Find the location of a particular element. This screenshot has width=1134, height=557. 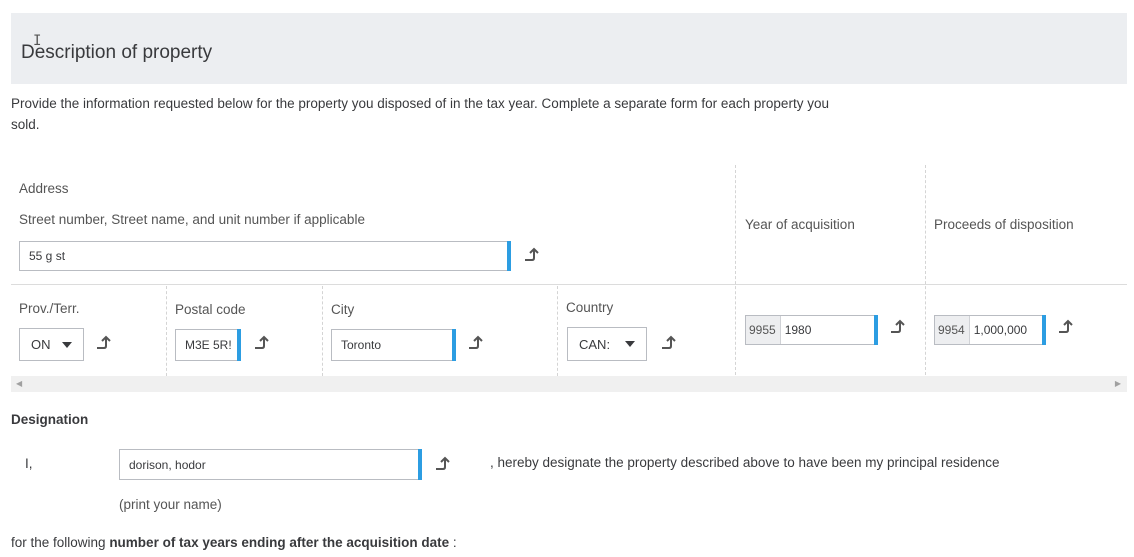

tax-years-lead: for the following is located at coordinates (60, 542).